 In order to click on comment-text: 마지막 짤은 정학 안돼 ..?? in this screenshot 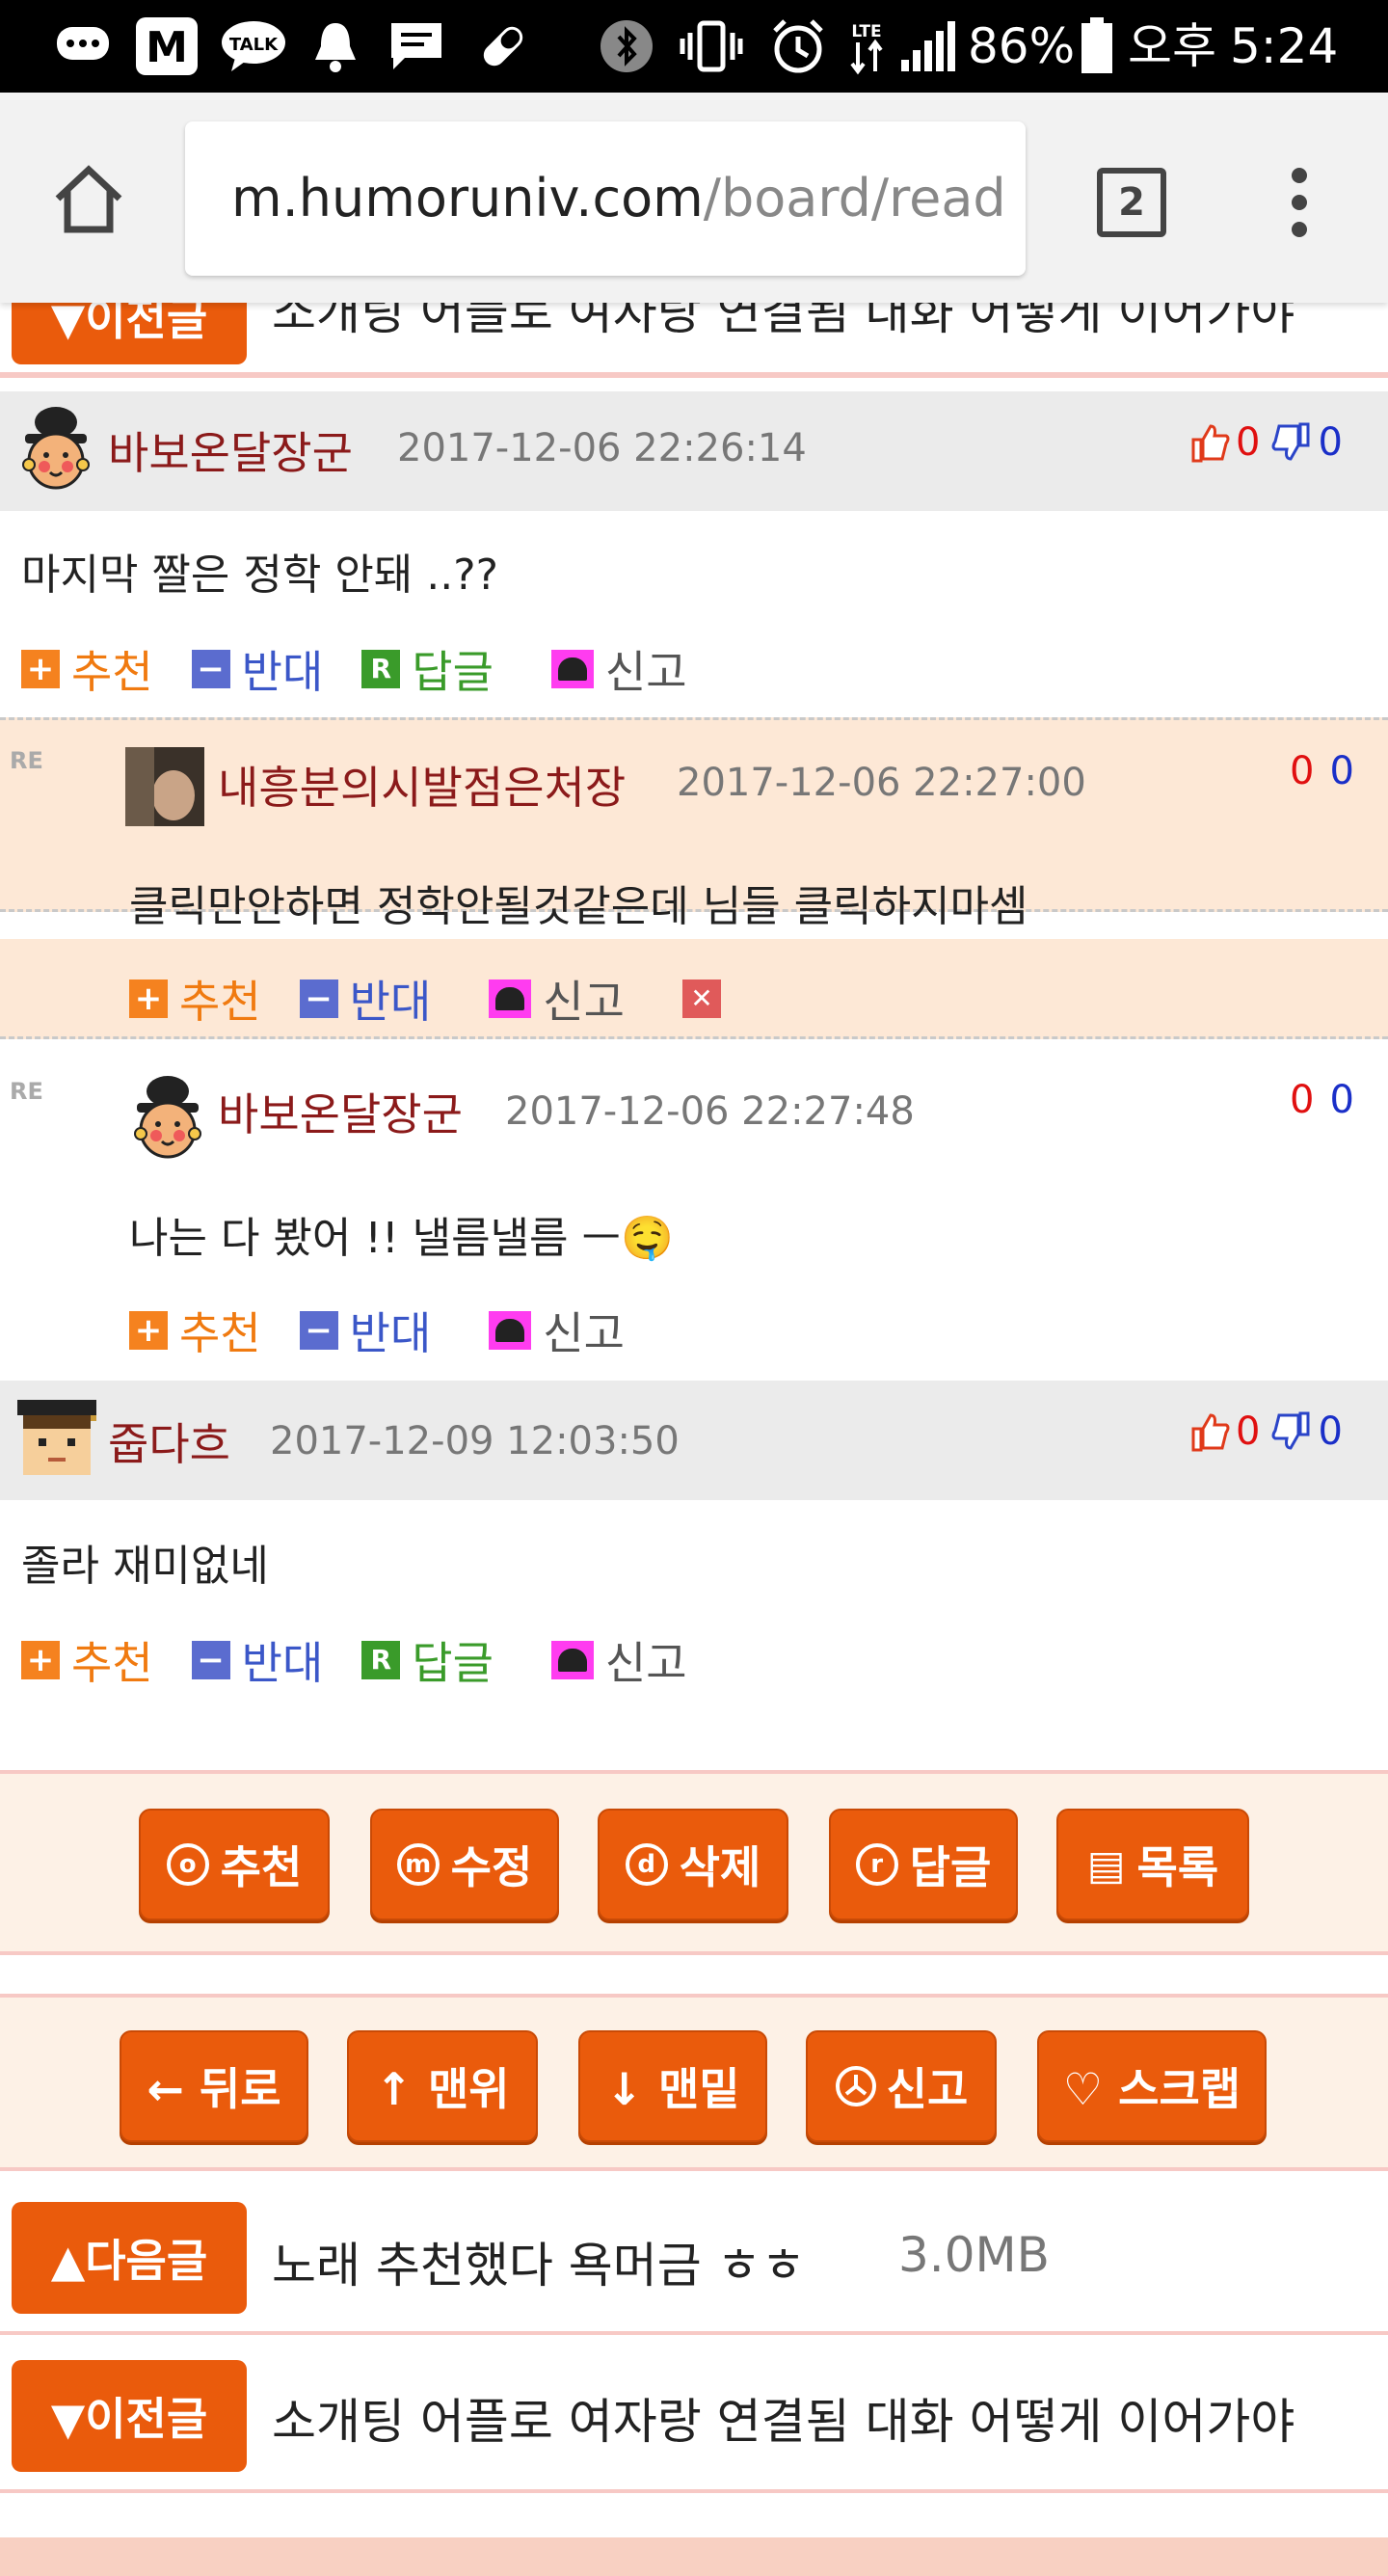, I will do `click(259, 575)`.